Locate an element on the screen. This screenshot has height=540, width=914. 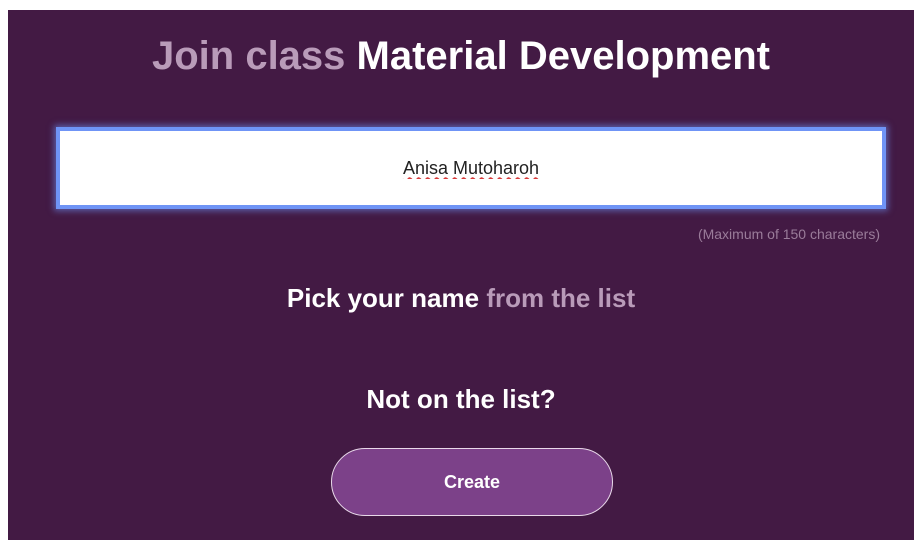
name-input-container is located at coordinates (471, 168).